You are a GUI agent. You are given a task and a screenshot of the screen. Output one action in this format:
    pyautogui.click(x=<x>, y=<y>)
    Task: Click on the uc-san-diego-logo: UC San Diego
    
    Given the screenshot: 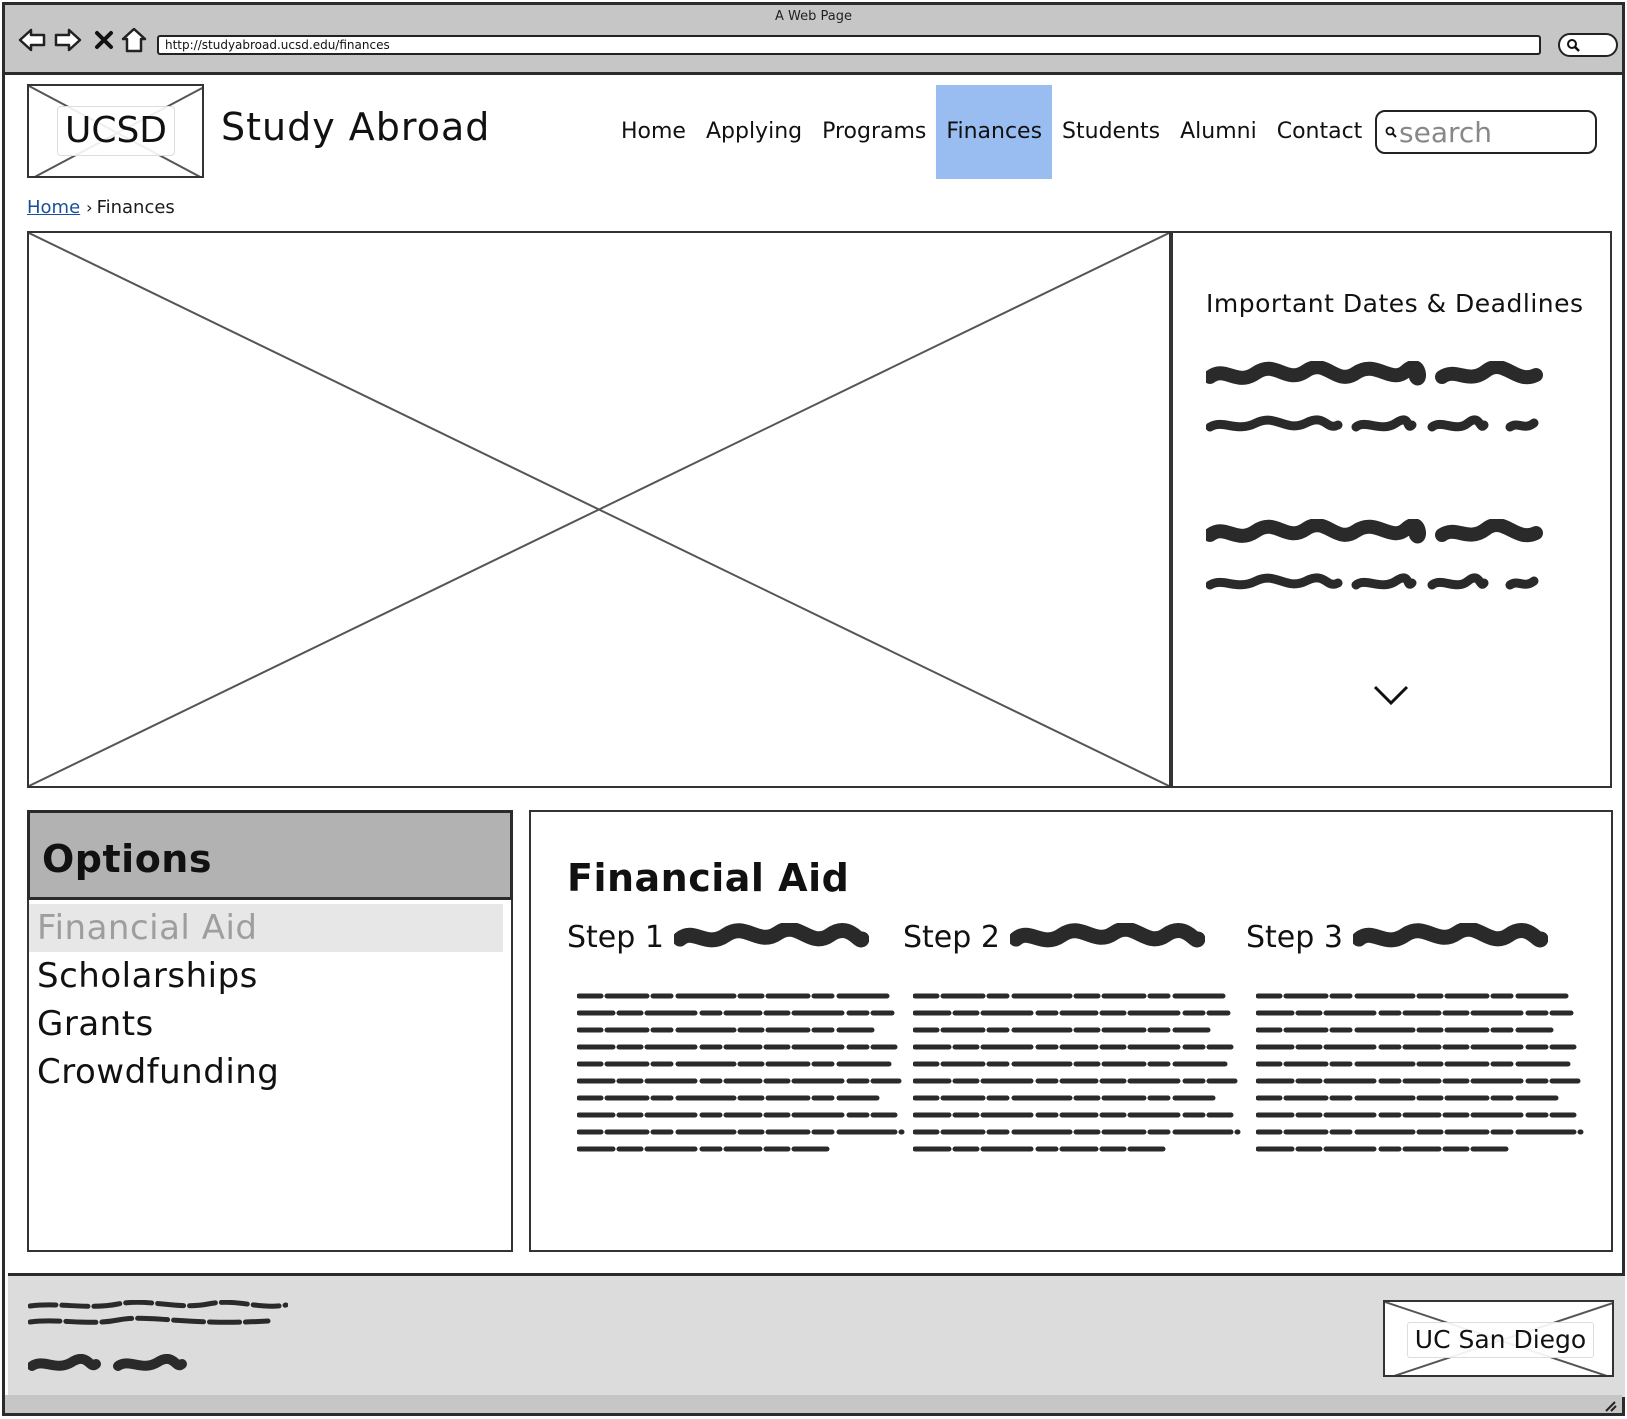 What is the action you would take?
    pyautogui.click(x=1498, y=1338)
    